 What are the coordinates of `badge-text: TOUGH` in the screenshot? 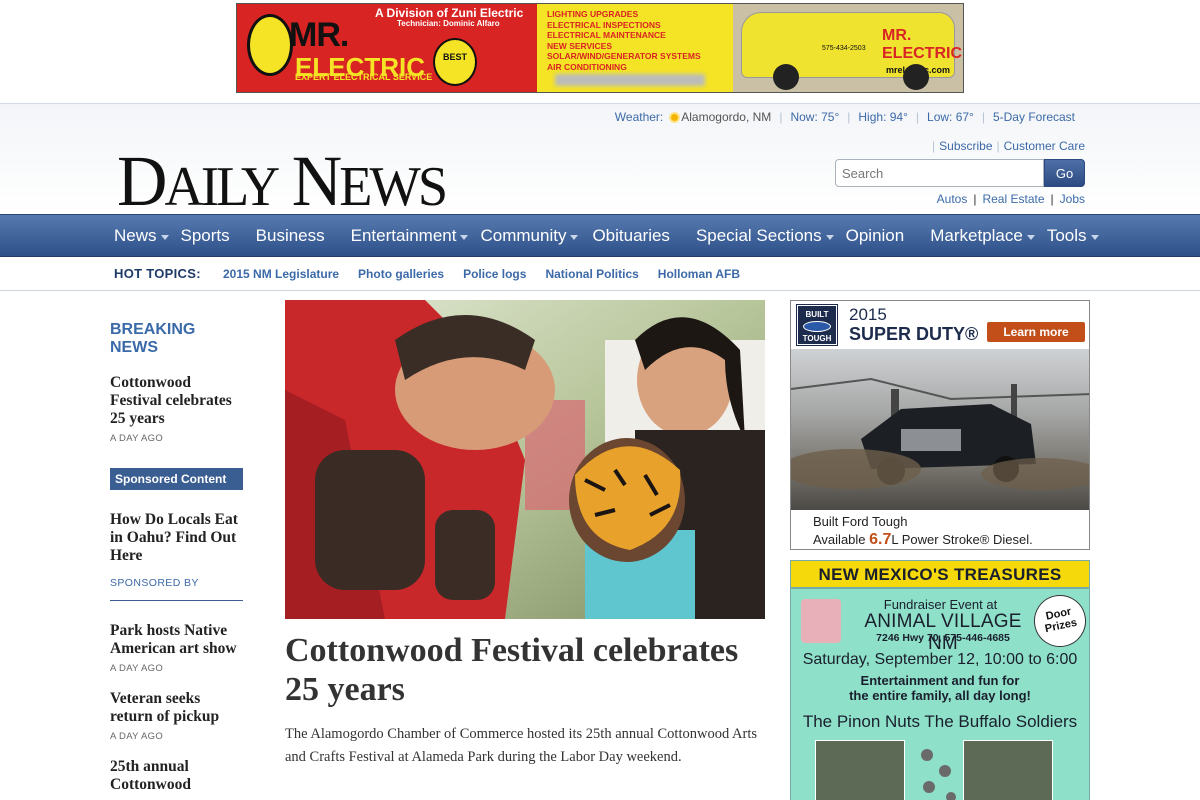 It's located at (817, 338).